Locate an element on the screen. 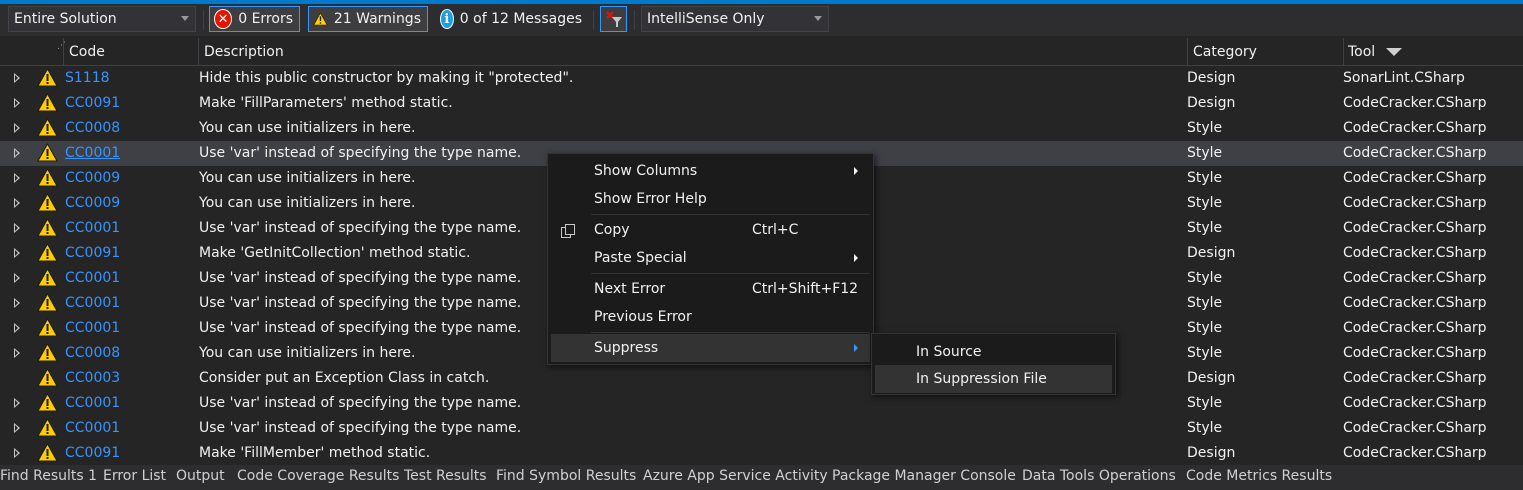 The image size is (1523, 490). tab-code-metrics-results: Code Metrics Results is located at coordinates (1259, 477).